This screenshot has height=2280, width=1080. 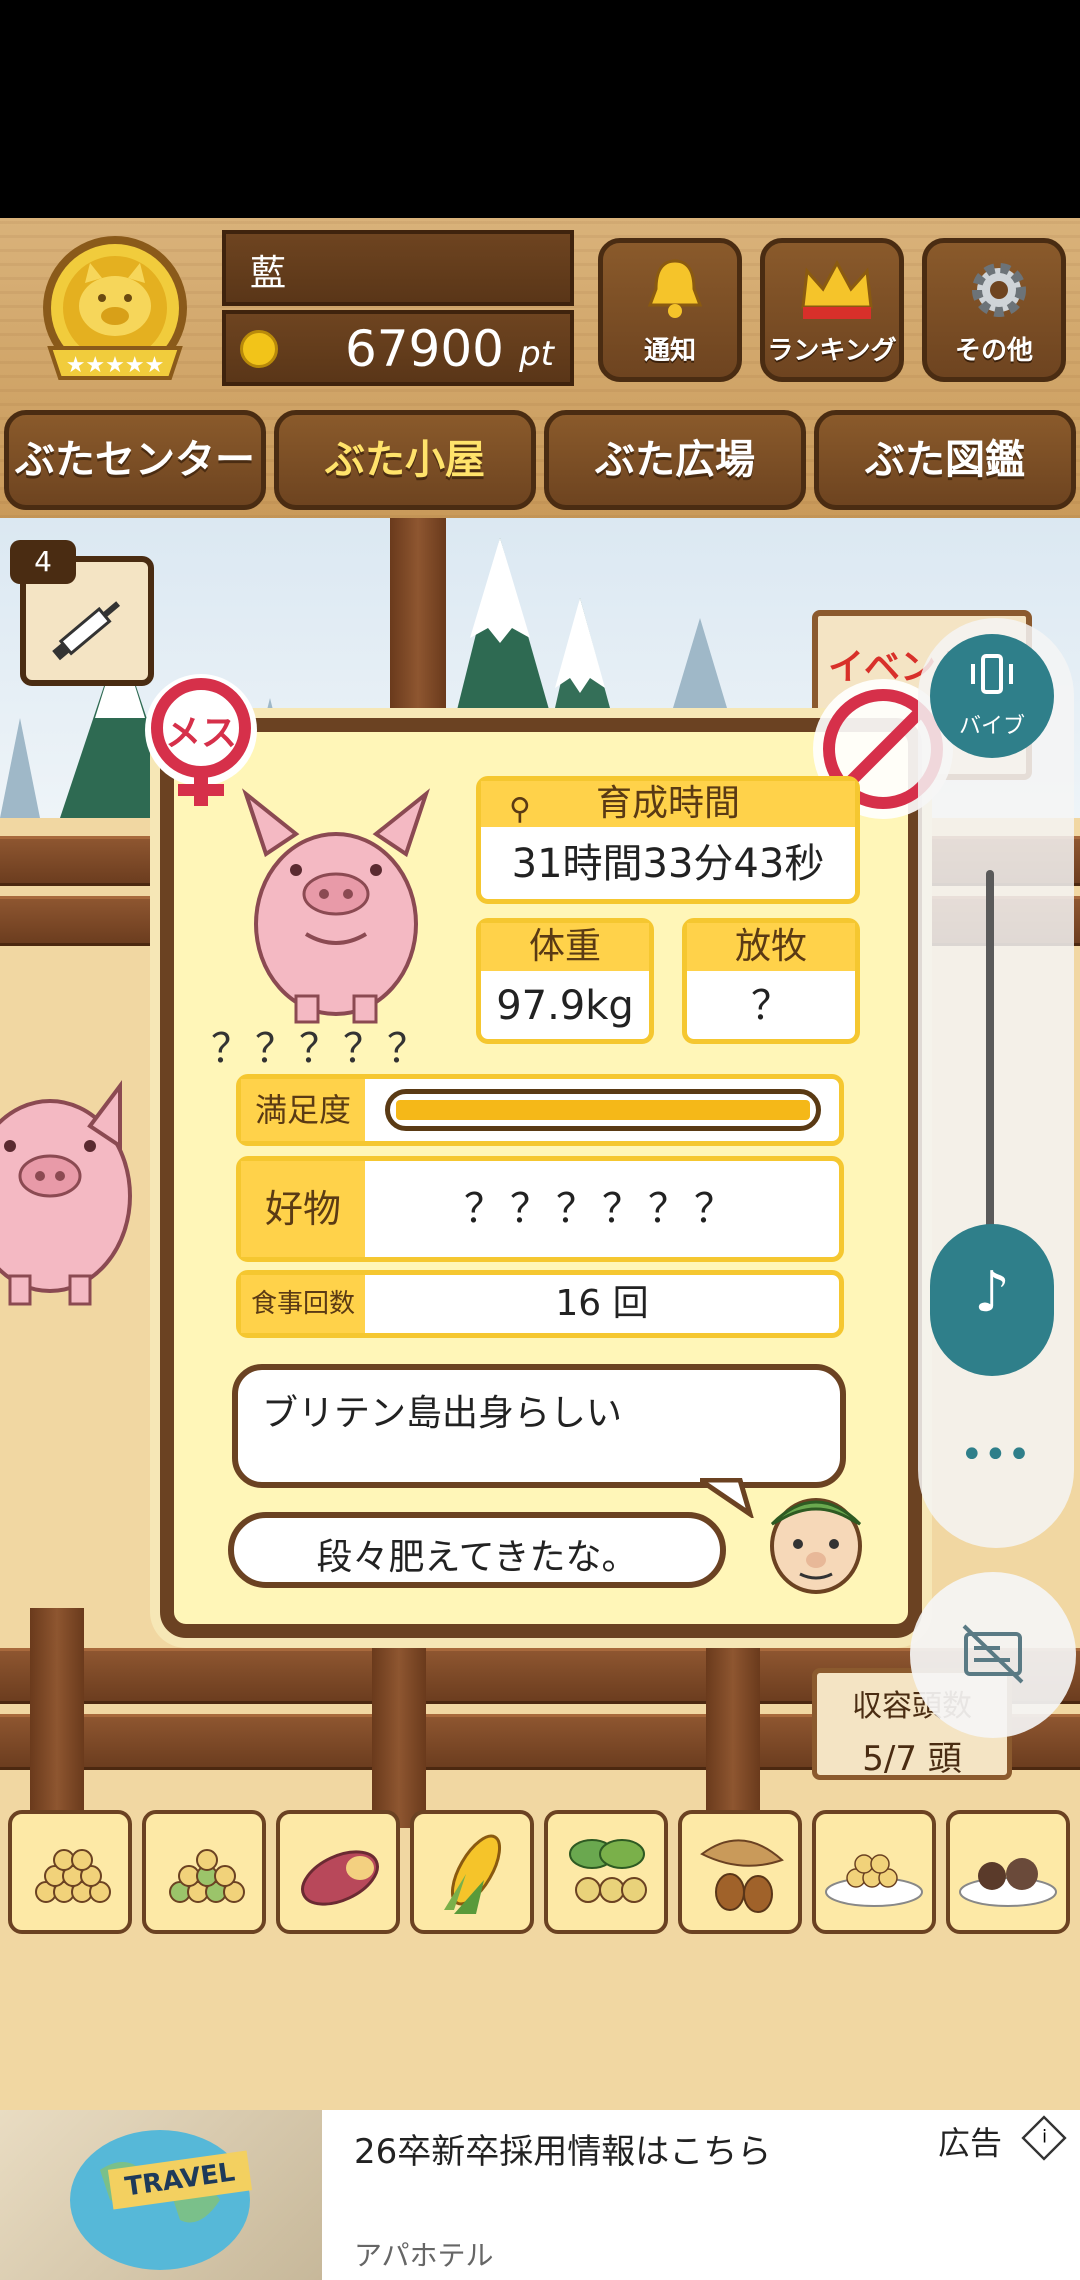 I want to click on weight-value: 97.9kg, so click(x=565, y=1006).